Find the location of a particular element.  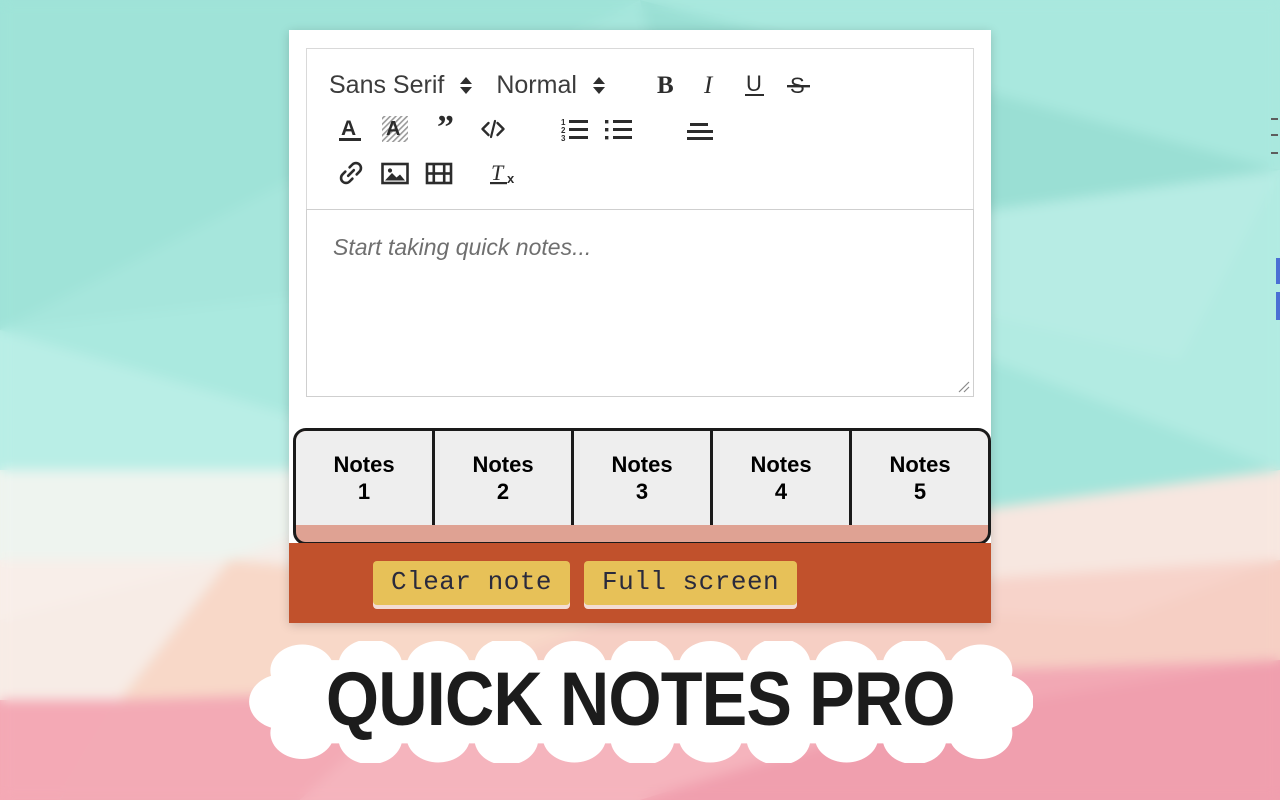

italic-button: I is located at coordinates (711, 85).